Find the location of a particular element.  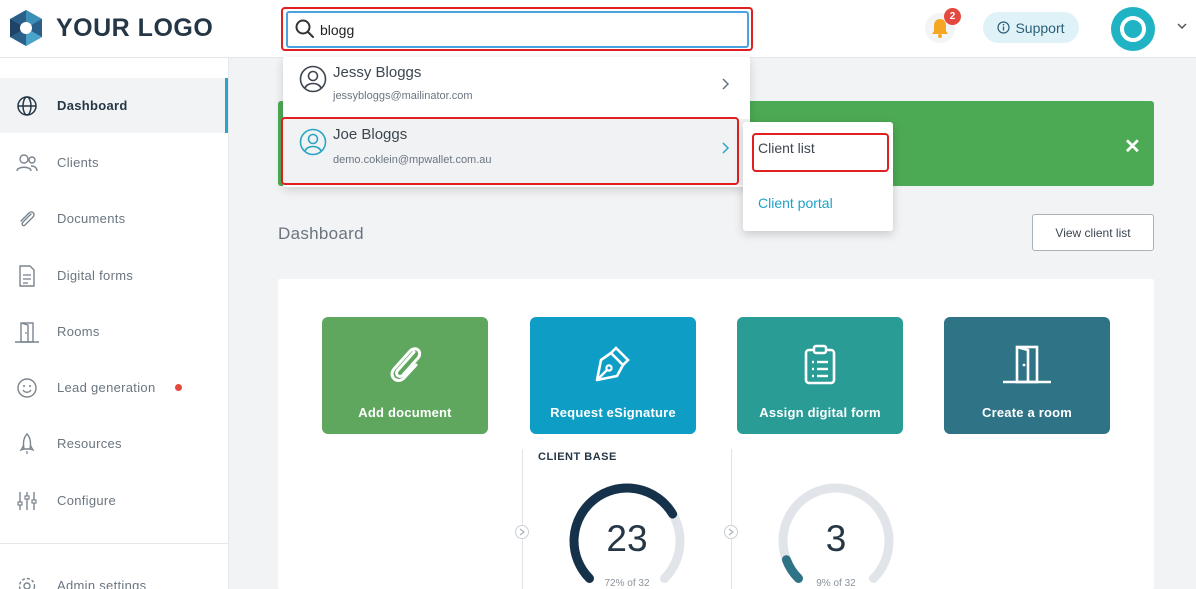

users-icon is located at coordinates (27, 163).